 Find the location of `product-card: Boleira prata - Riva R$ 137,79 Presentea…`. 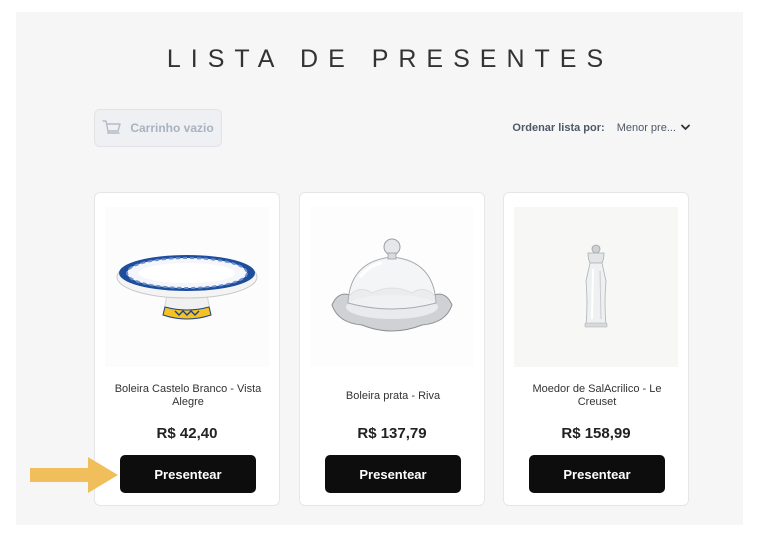

product-card: Boleira prata - Riva R$ 137,79 Presentea… is located at coordinates (392, 349).